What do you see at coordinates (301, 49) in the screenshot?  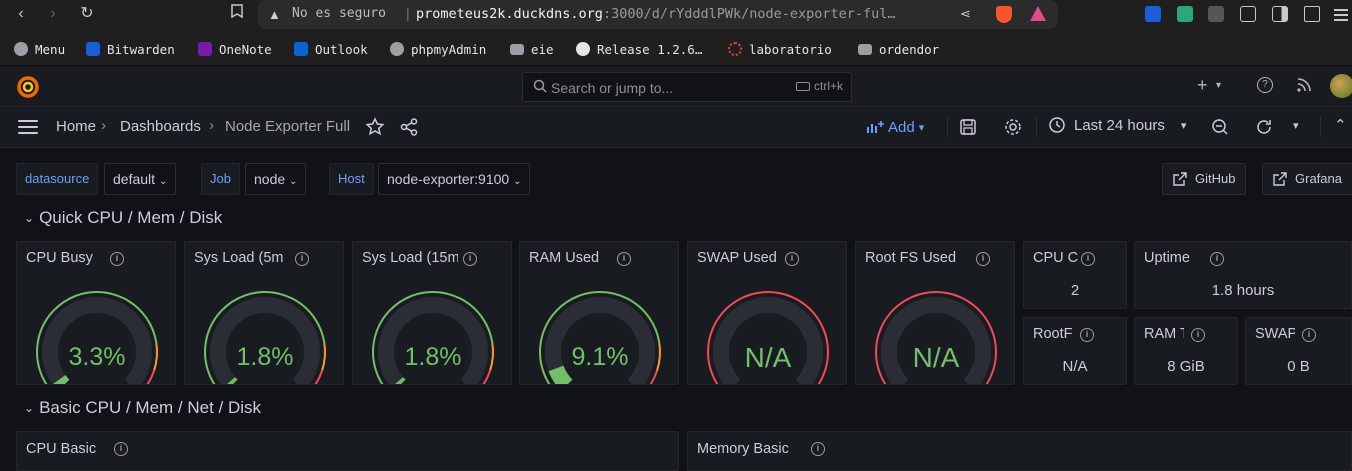 I see `outlook-icon` at bounding box center [301, 49].